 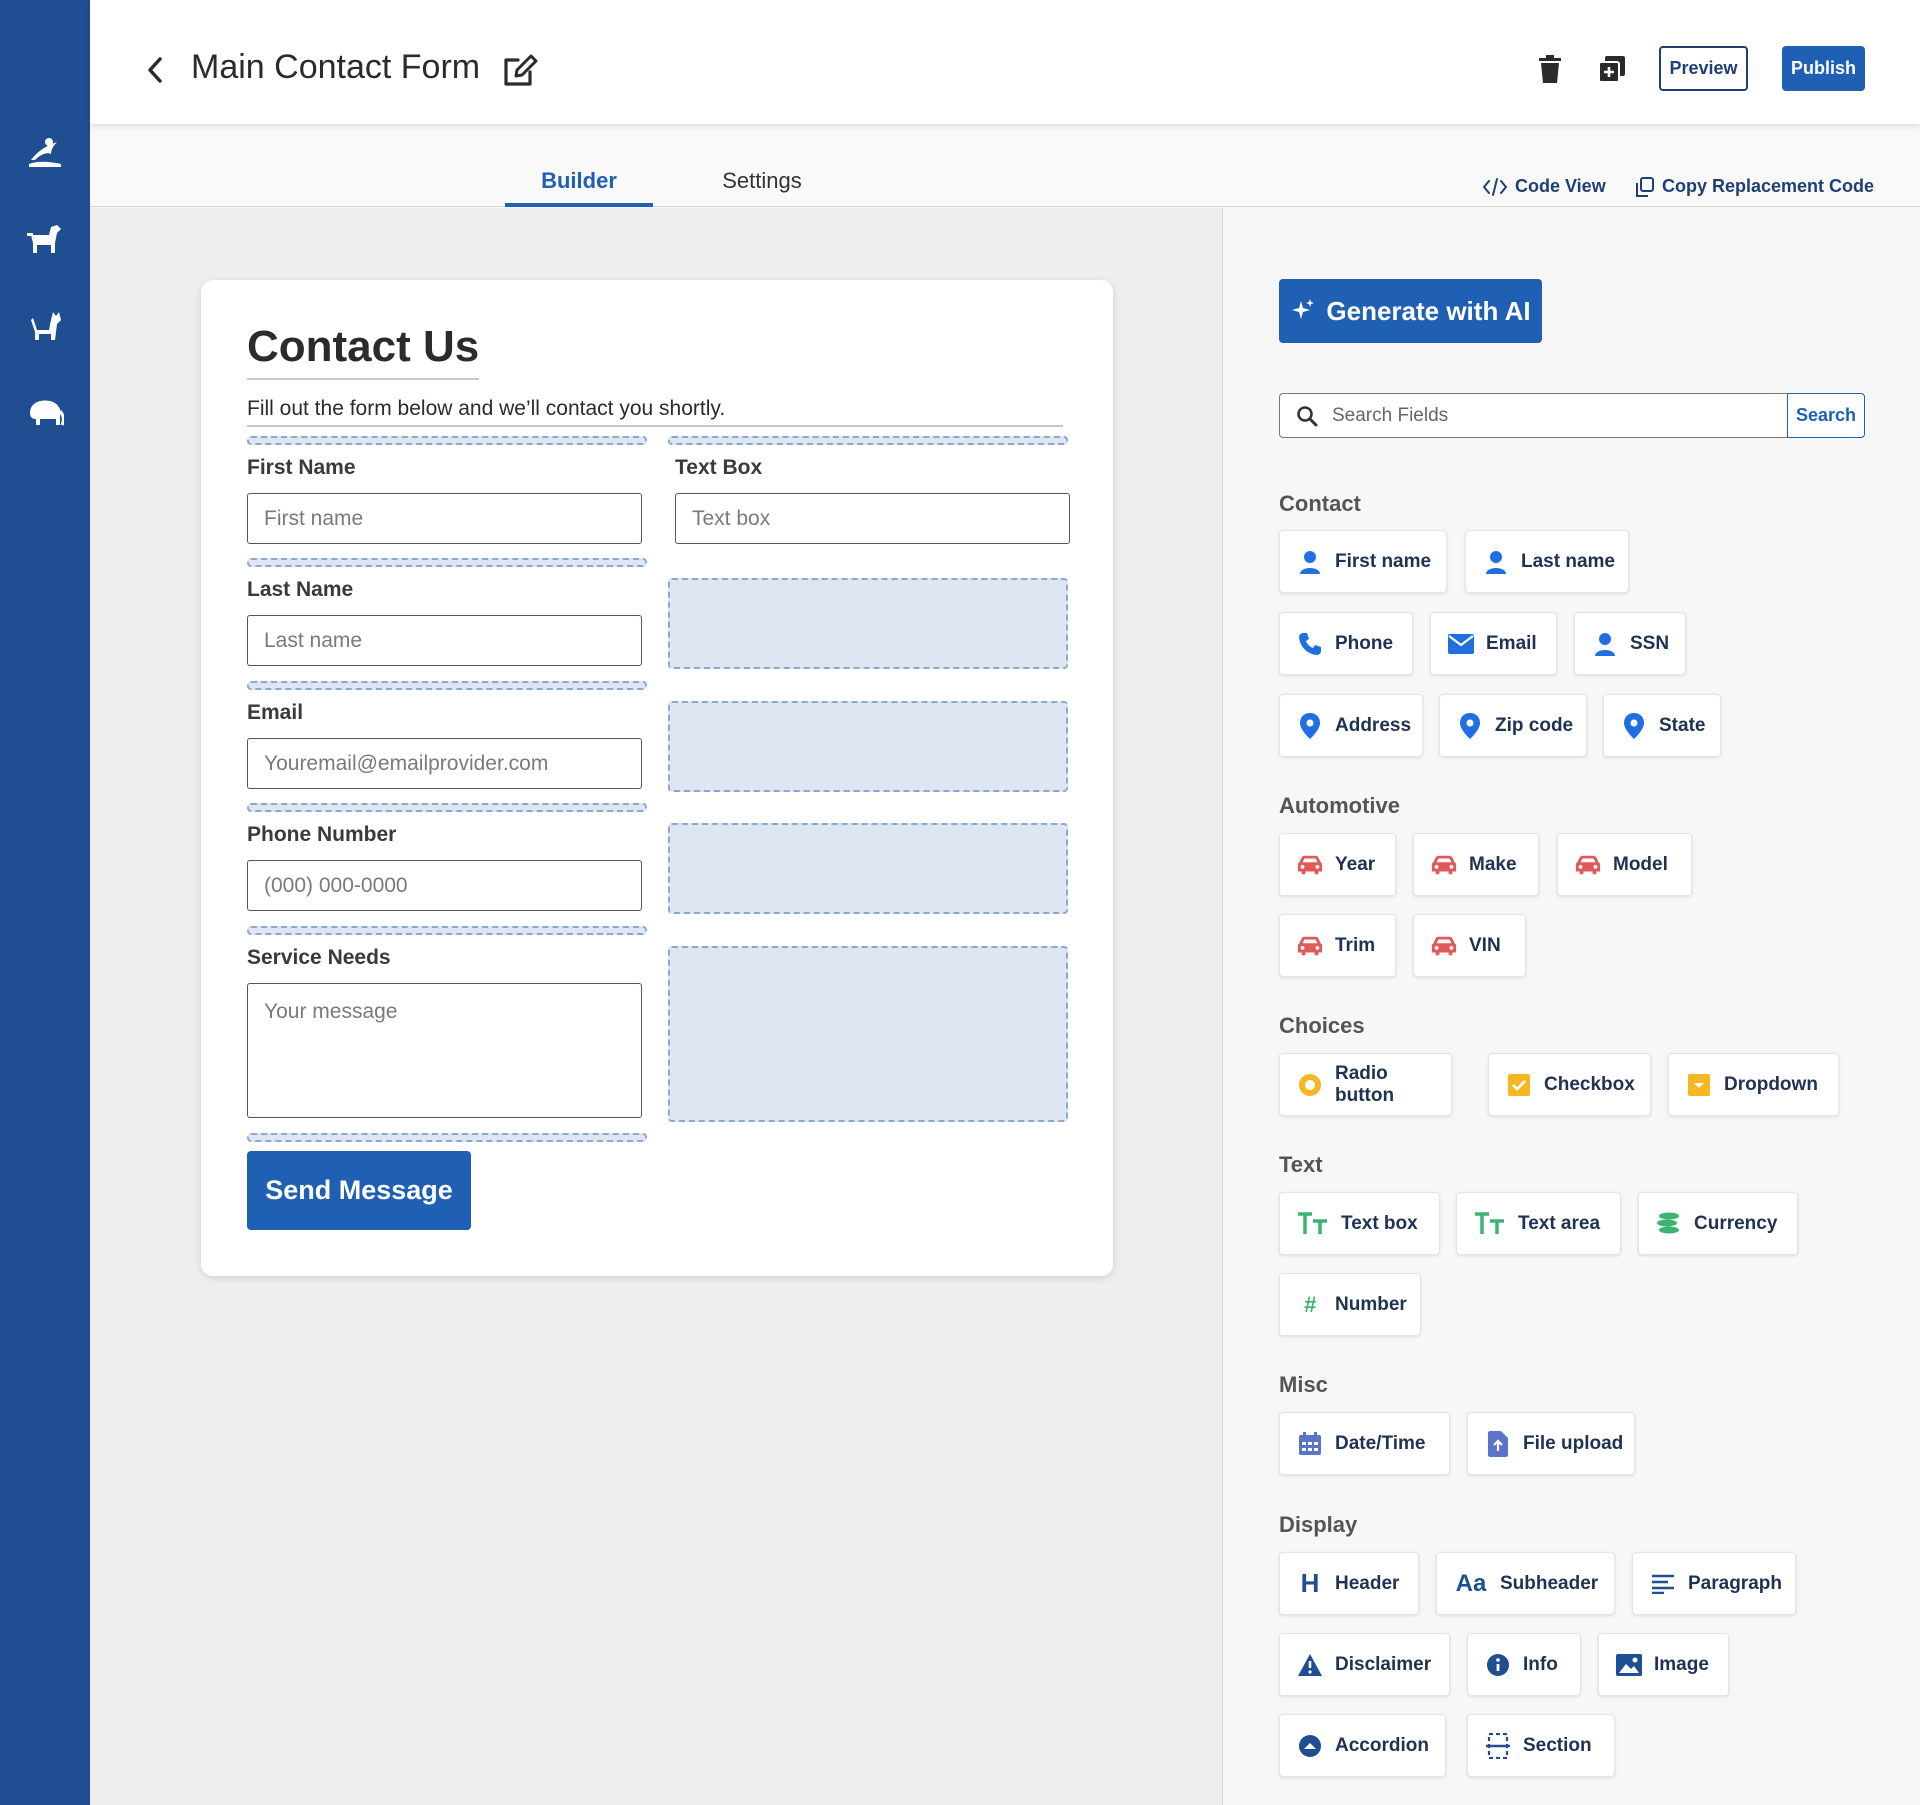 I want to click on elephant-icon, so click(x=45, y=412).